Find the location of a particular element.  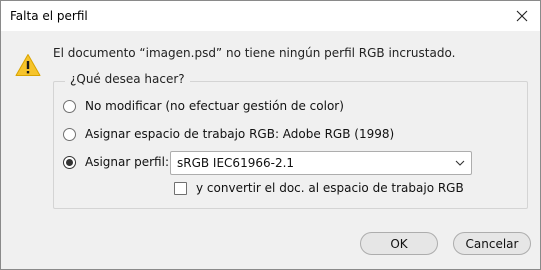

options-group-legend: ¿Qué desea hacer? is located at coordinates (127, 79).